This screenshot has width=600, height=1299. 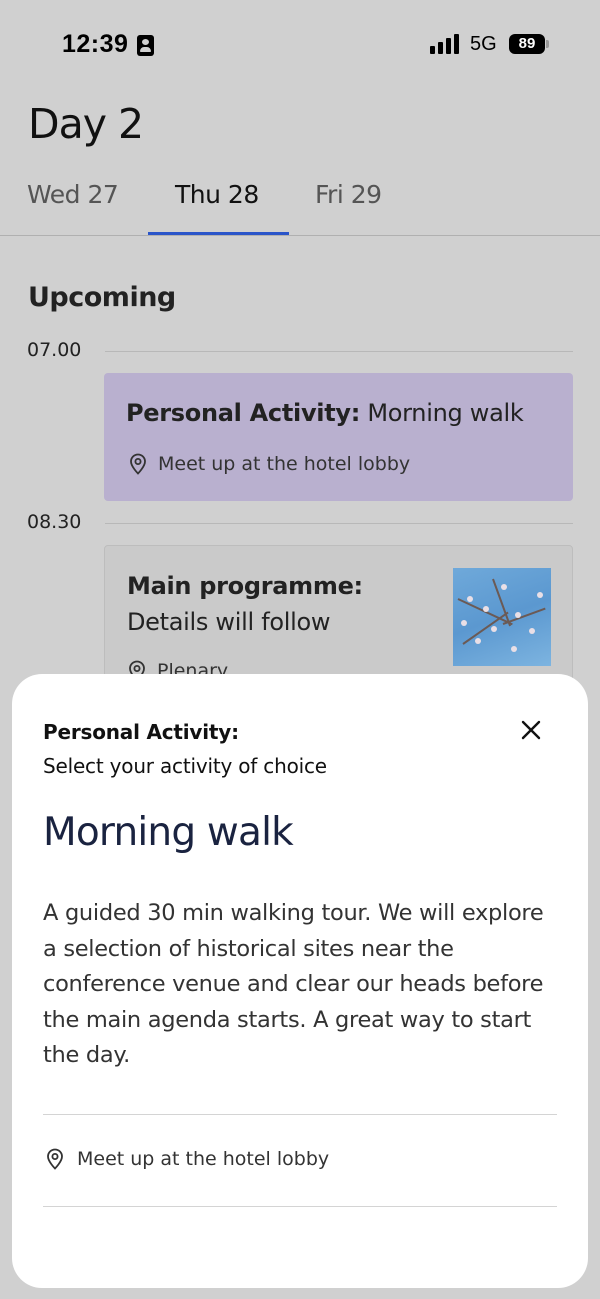 I want to click on event-category: Personal Activity:, so click(x=243, y=413).